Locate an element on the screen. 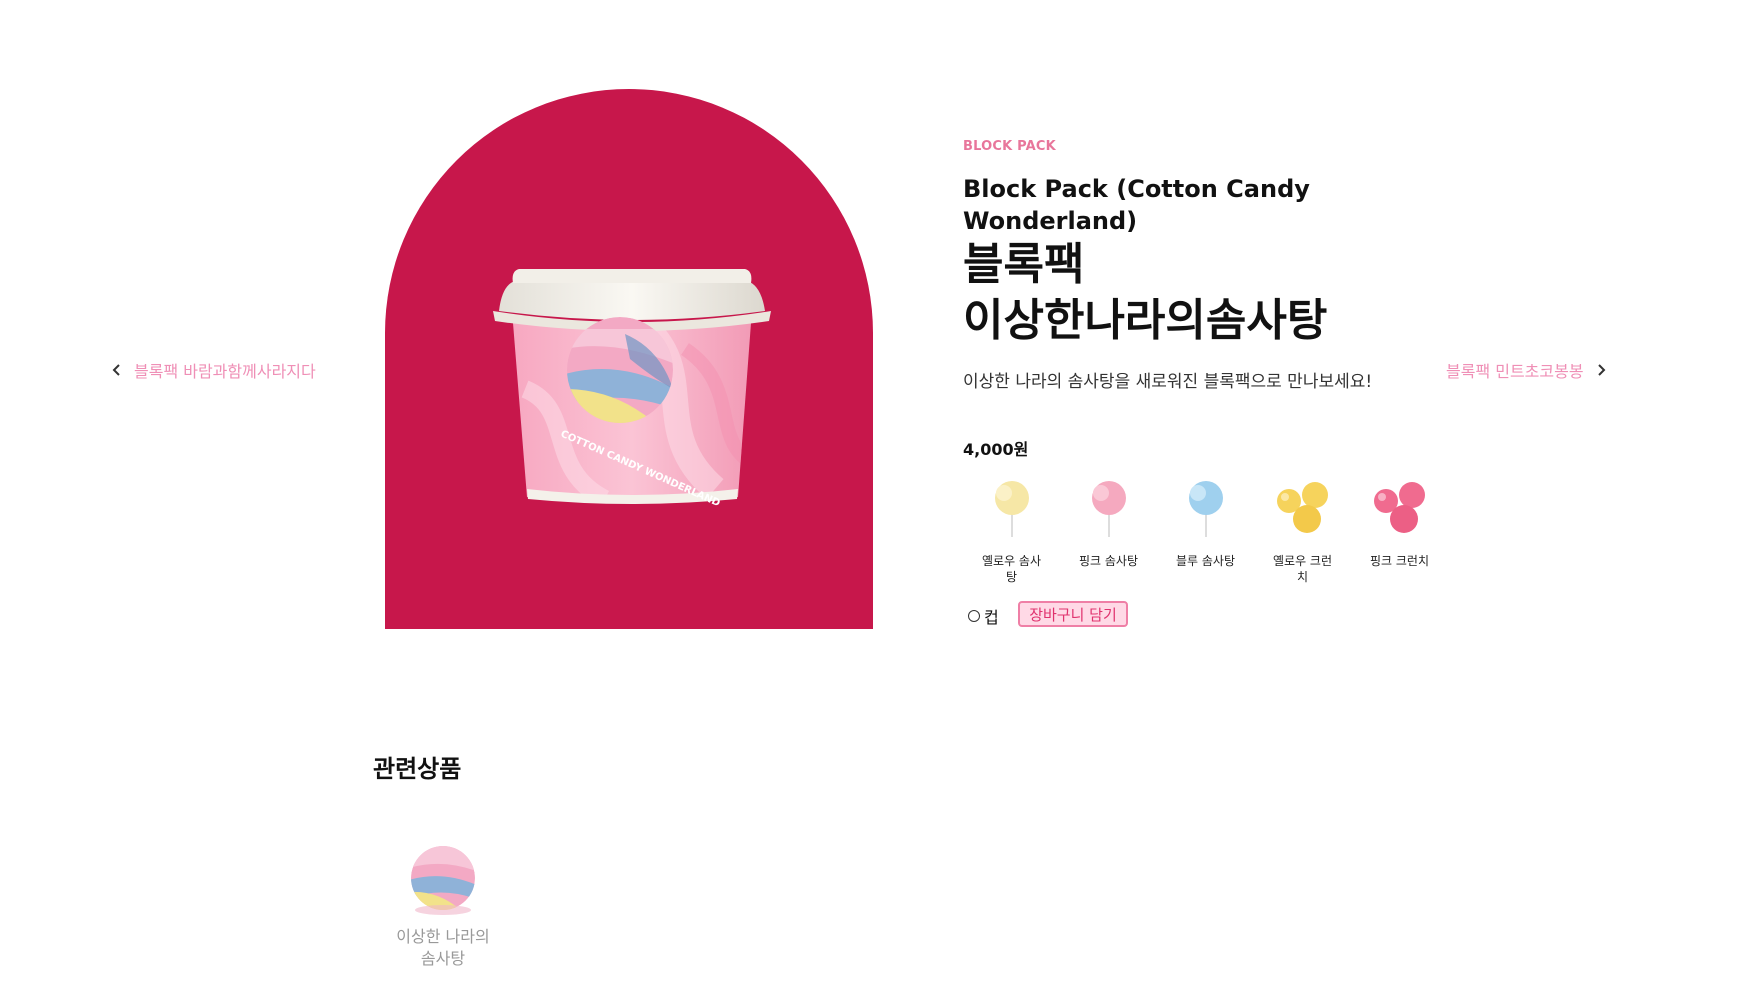 The width and height of the screenshot is (1760, 984). prev-product-link: 블록팩 바람과함께사라지다 is located at coordinates (213, 370).